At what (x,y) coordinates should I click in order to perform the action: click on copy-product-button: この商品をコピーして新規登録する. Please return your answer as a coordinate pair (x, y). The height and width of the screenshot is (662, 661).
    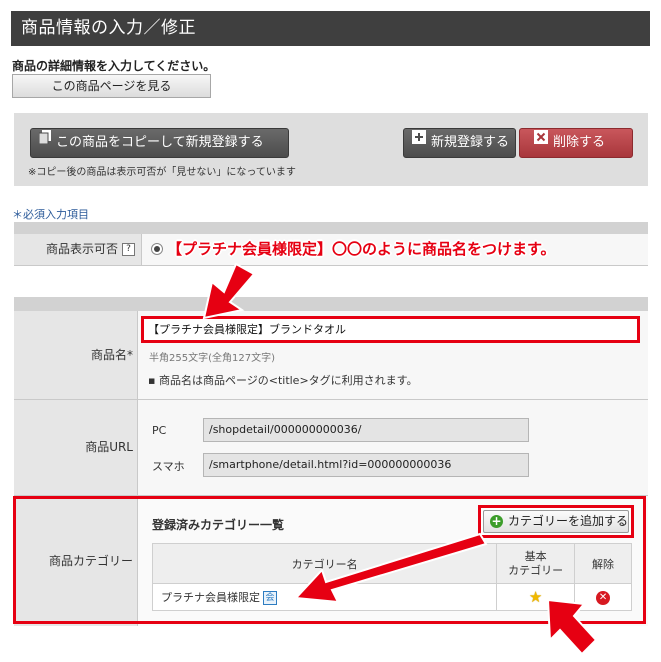
    Looking at the image, I should click on (159, 143).